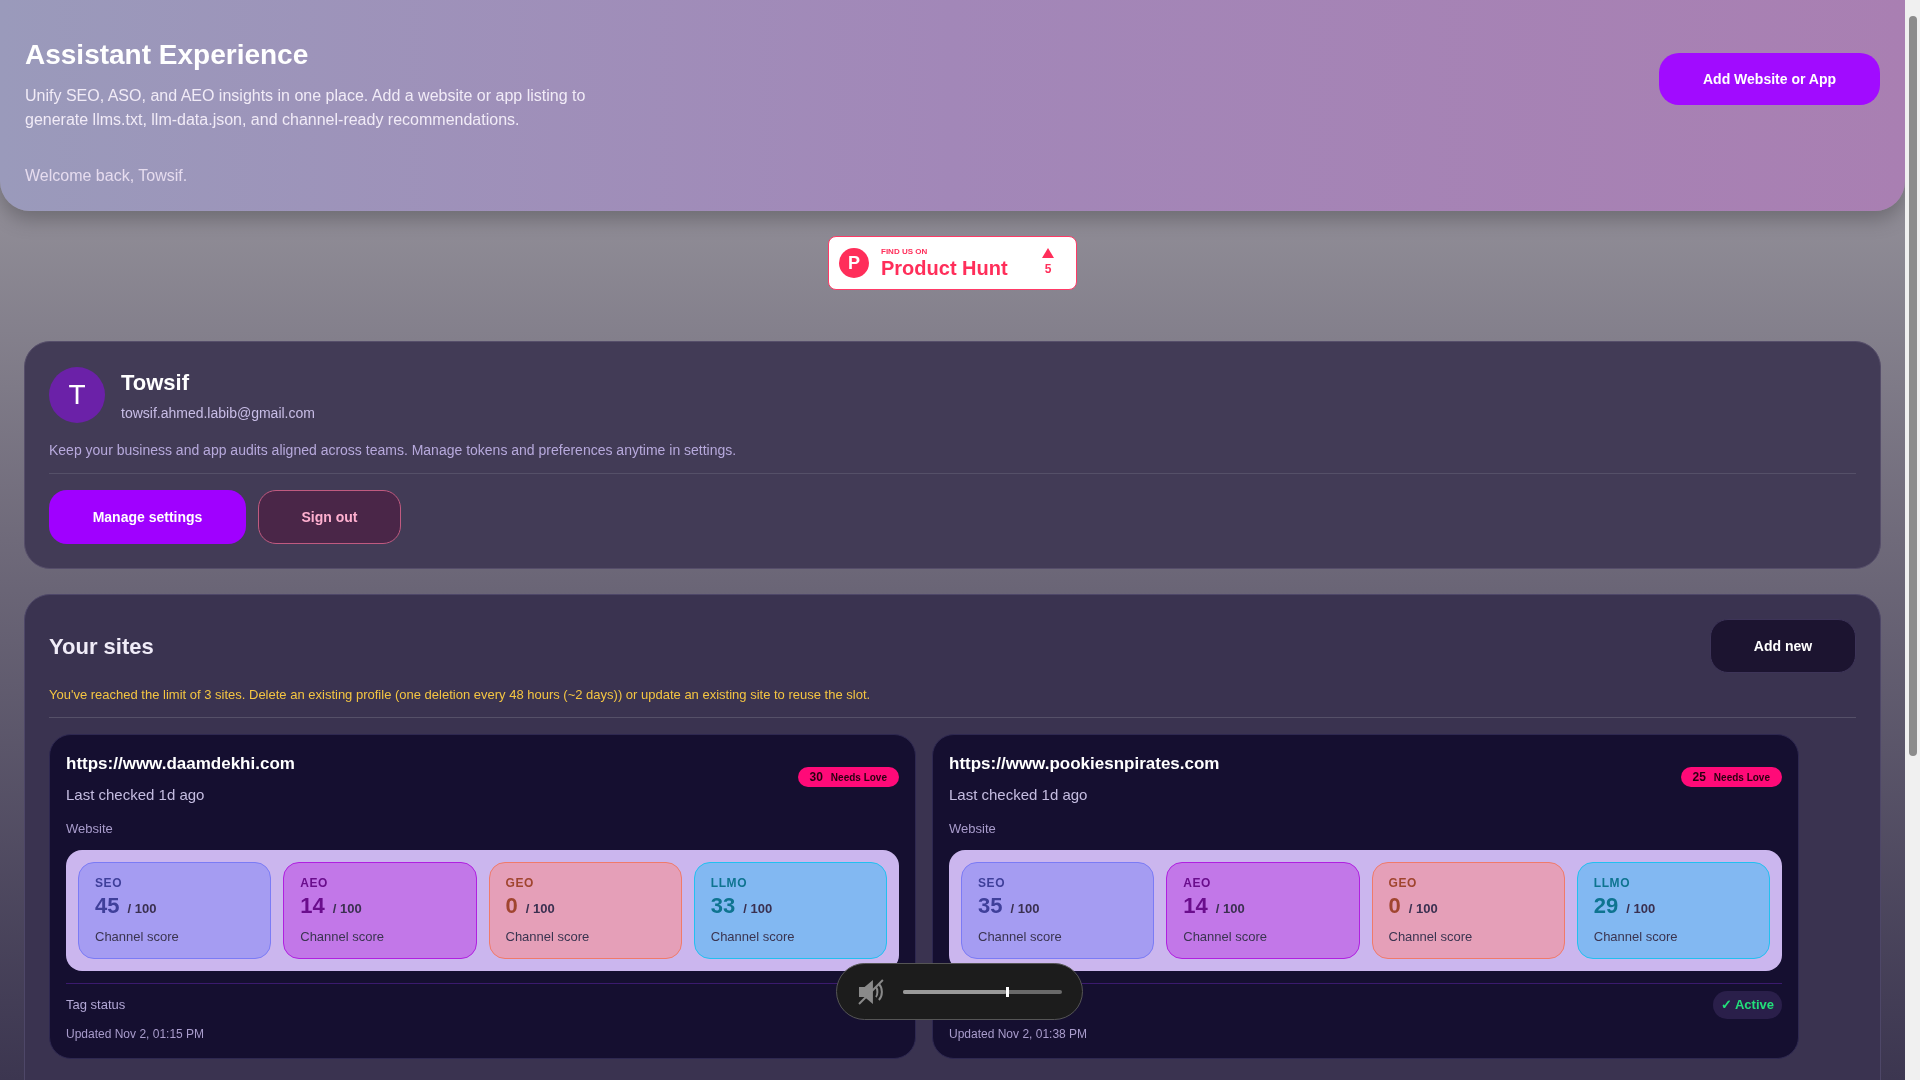 The height and width of the screenshot is (1080, 1920). What do you see at coordinates (816, 776) in the screenshot?
I see `overall-score: 30` at bounding box center [816, 776].